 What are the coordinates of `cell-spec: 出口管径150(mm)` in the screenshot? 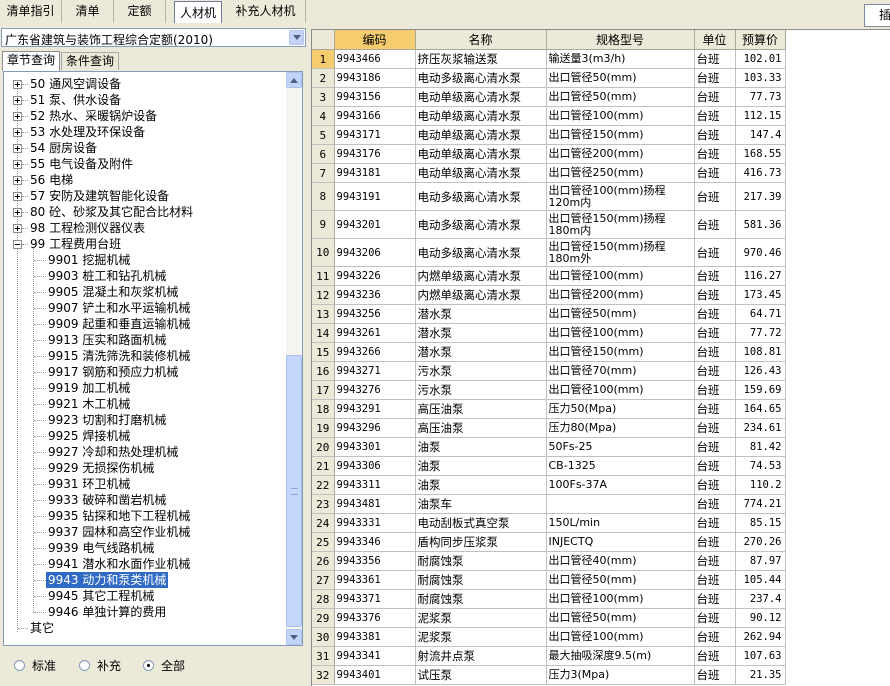 It's located at (620, 135).